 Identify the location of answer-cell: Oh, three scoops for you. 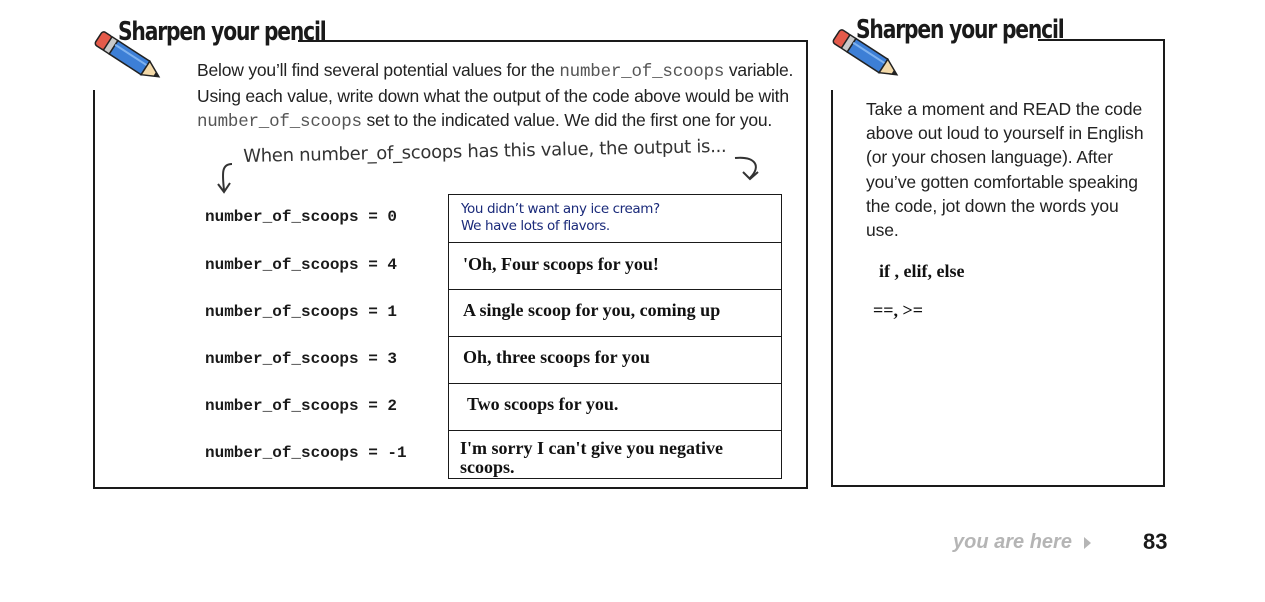
(615, 360).